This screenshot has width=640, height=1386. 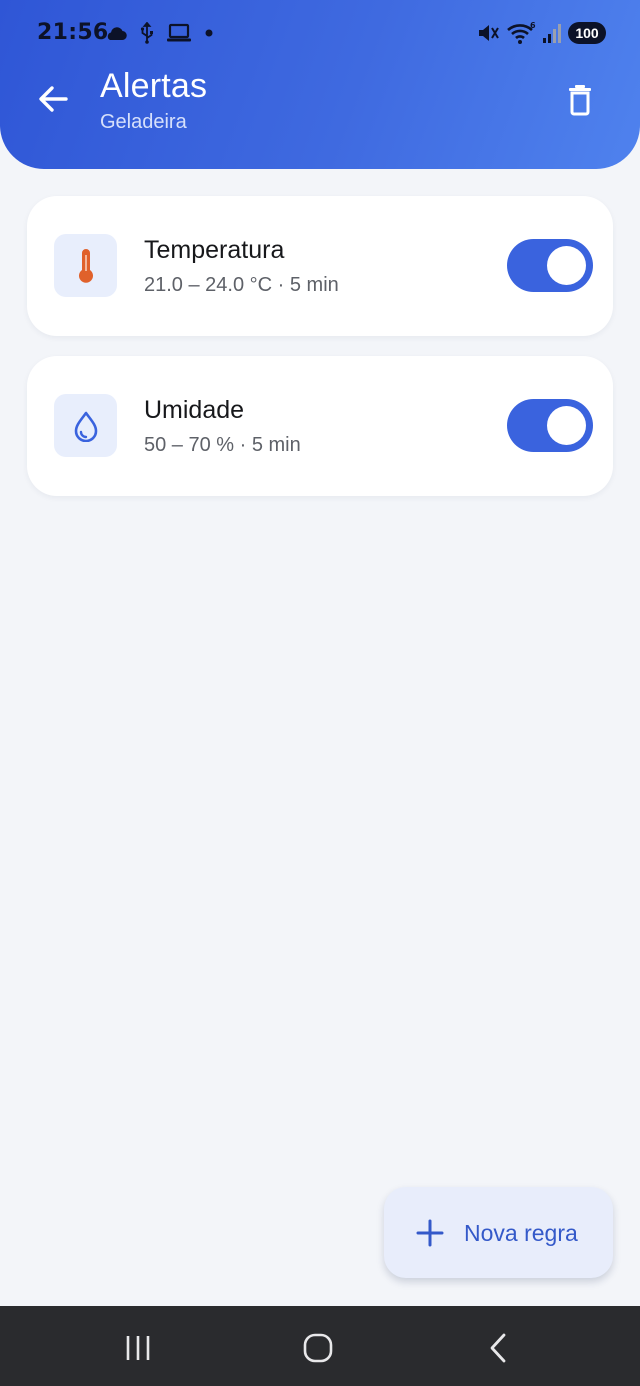 I want to click on back-icon, so click(x=498, y=1348).